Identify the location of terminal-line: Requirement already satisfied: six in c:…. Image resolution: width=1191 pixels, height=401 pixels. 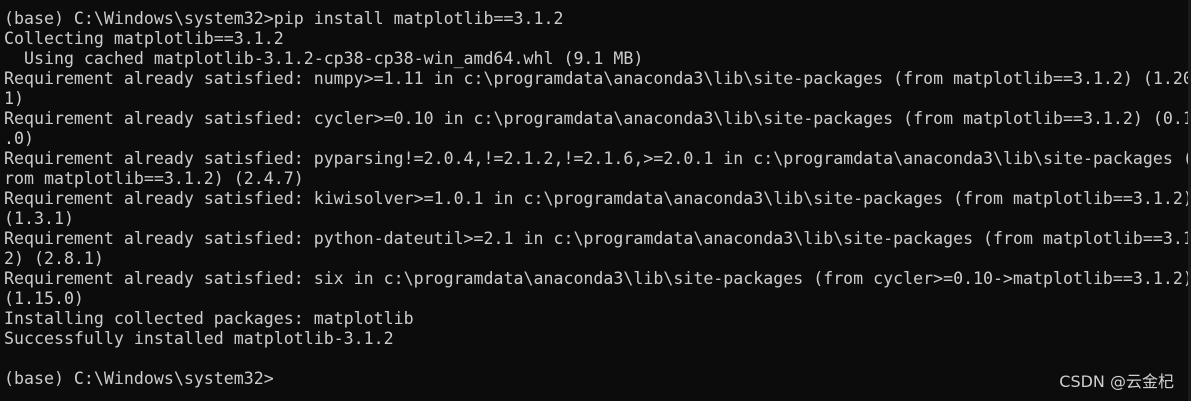
(597, 278).